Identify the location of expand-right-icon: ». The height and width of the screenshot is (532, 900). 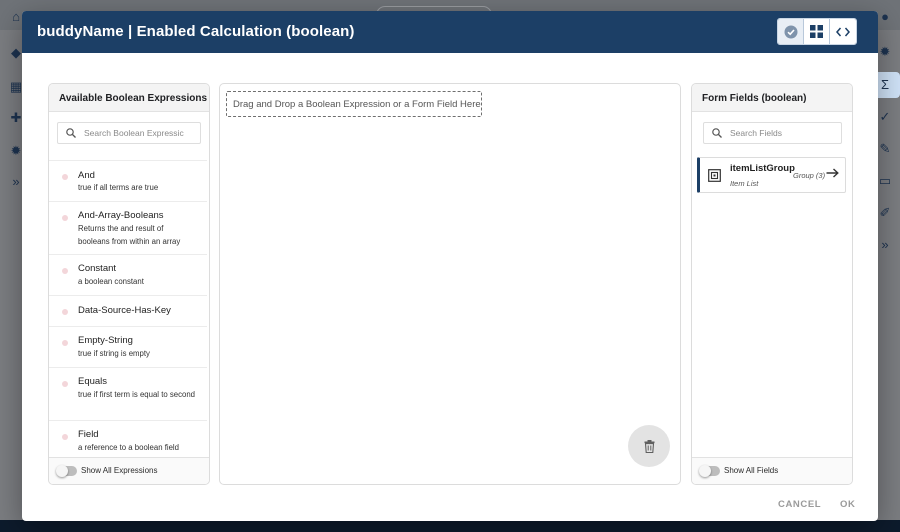
(885, 244).